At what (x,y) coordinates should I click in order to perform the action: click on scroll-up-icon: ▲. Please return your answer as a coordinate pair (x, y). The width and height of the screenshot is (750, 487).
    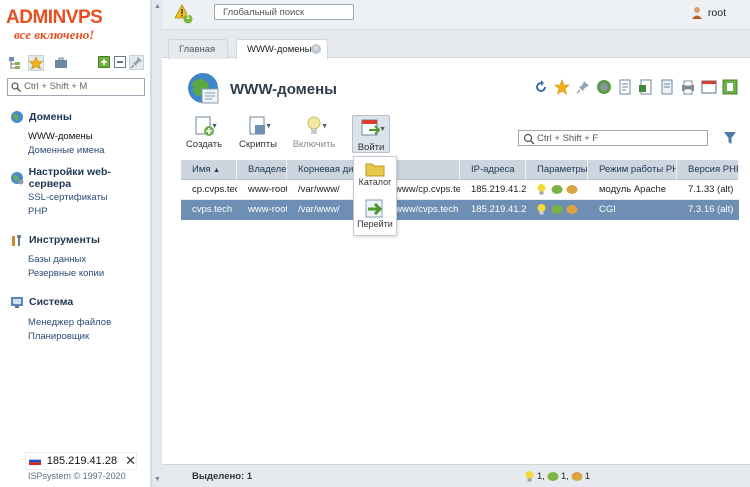
    Looking at the image, I should click on (157, 6).